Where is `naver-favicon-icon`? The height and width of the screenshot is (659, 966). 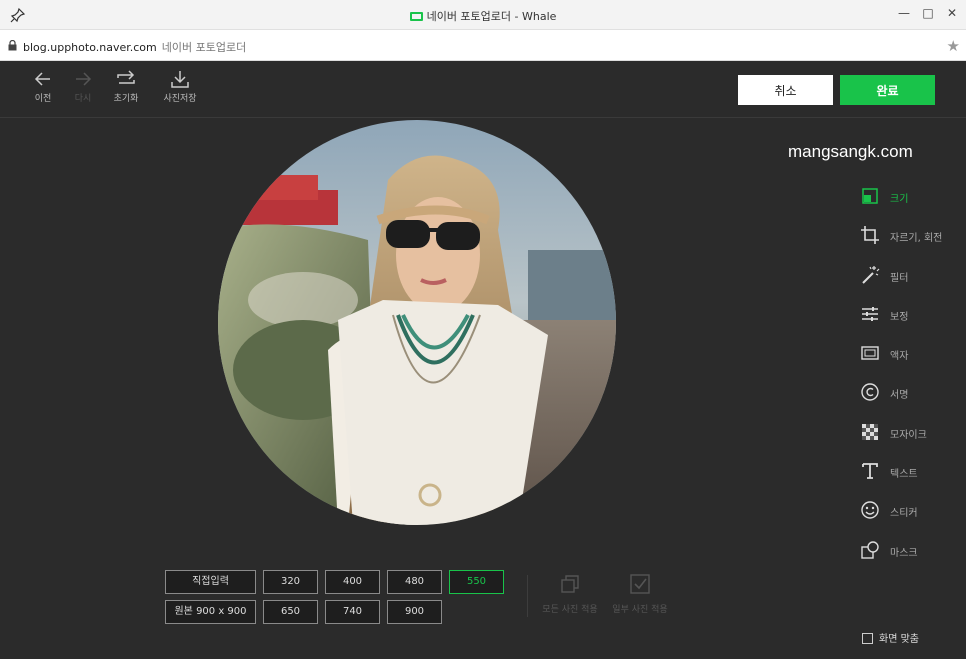
naver-favicon-icon is located at coordinates (416, 16).